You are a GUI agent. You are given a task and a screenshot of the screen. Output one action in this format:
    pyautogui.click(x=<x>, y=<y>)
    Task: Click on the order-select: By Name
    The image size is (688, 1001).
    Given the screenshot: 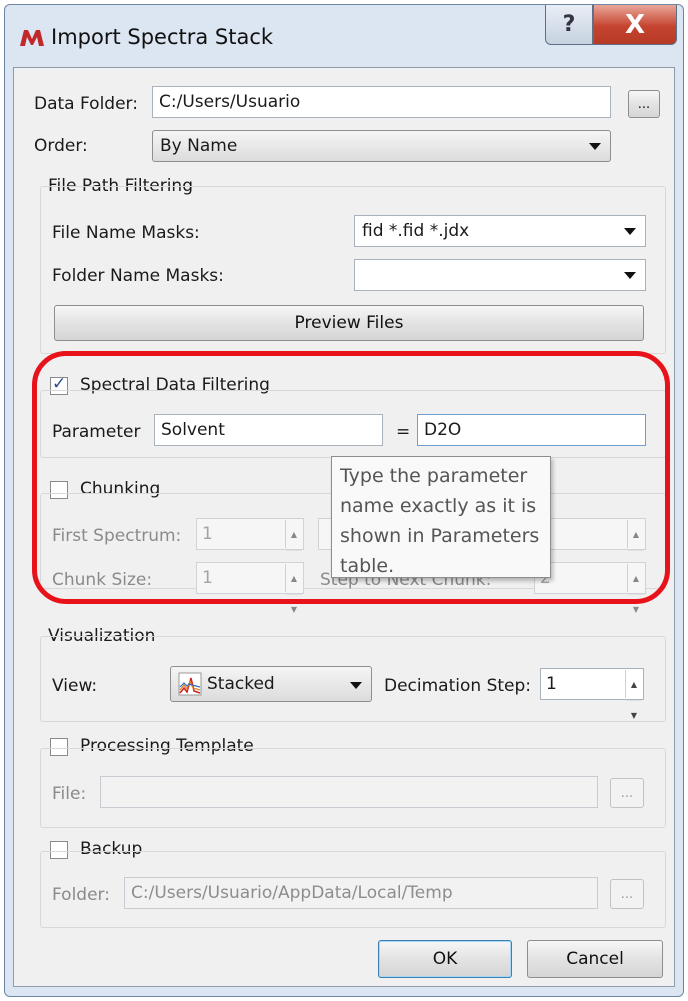 What is the action you would take?
    pyautogui.click(x=381, y=146)
    